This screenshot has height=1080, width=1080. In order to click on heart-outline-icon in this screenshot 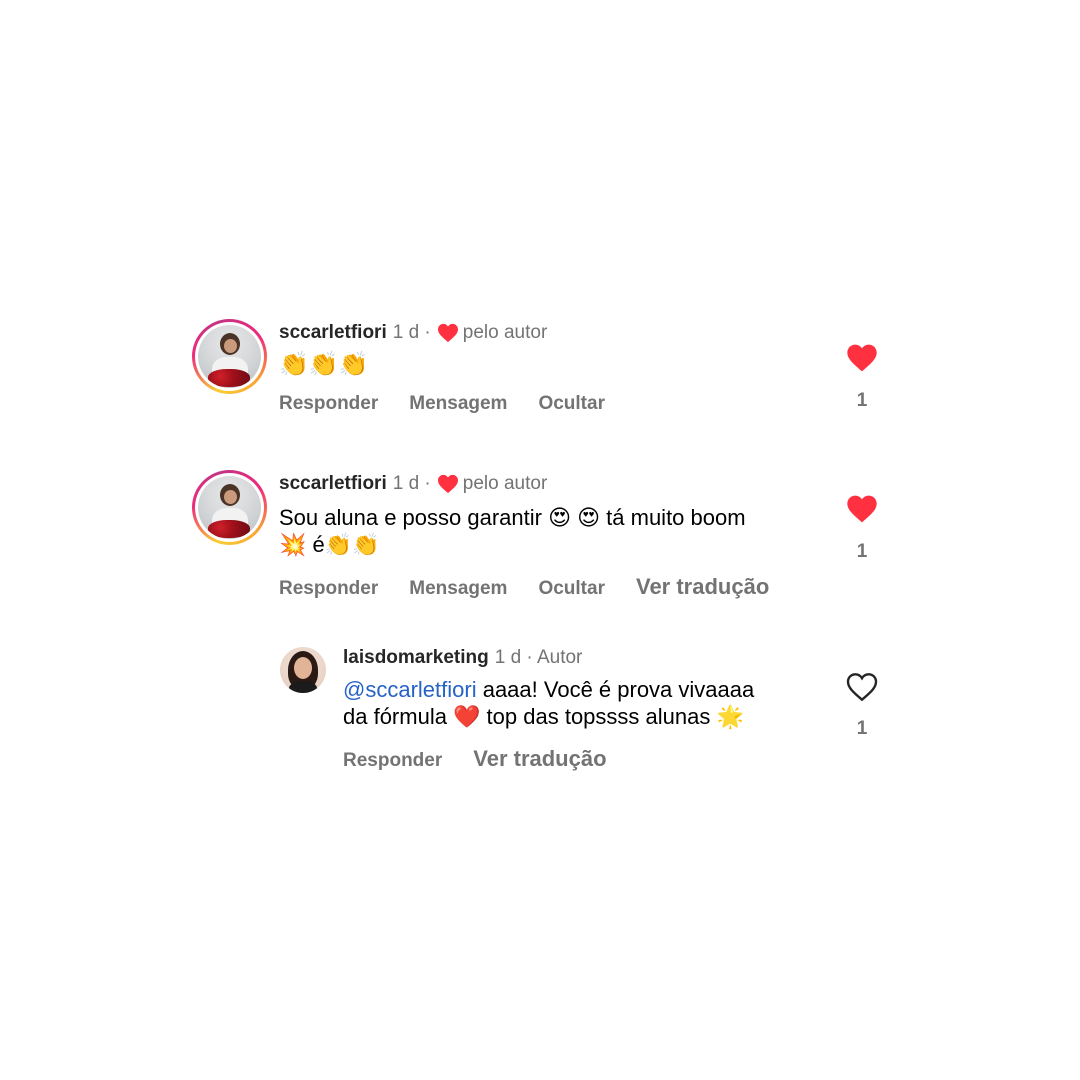, I will do `click(862, 687)`.